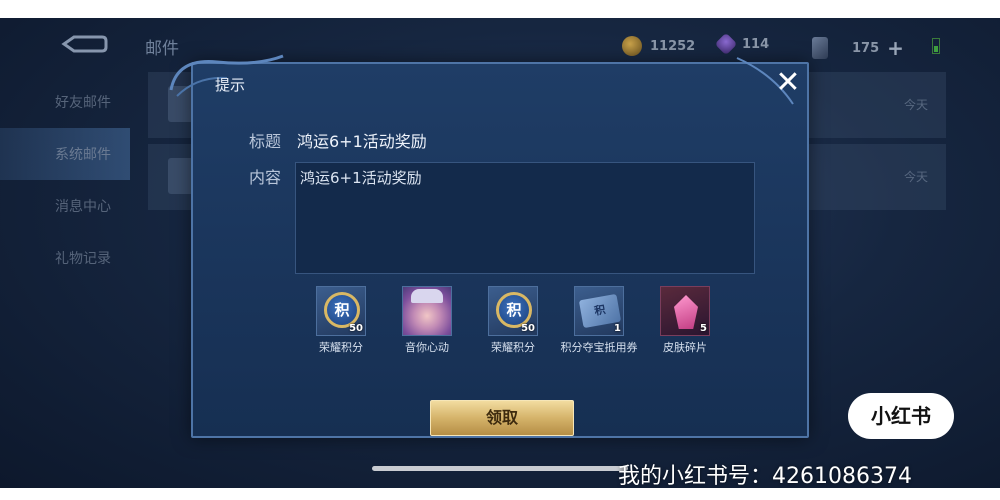 Image resolution: width=1000 pixels, height=500 pixels. What do you see at coordinates (83, 155) in the screenshot?
I see `sidebar-item-label: 系统邮件` at bounding box center [83, 155].